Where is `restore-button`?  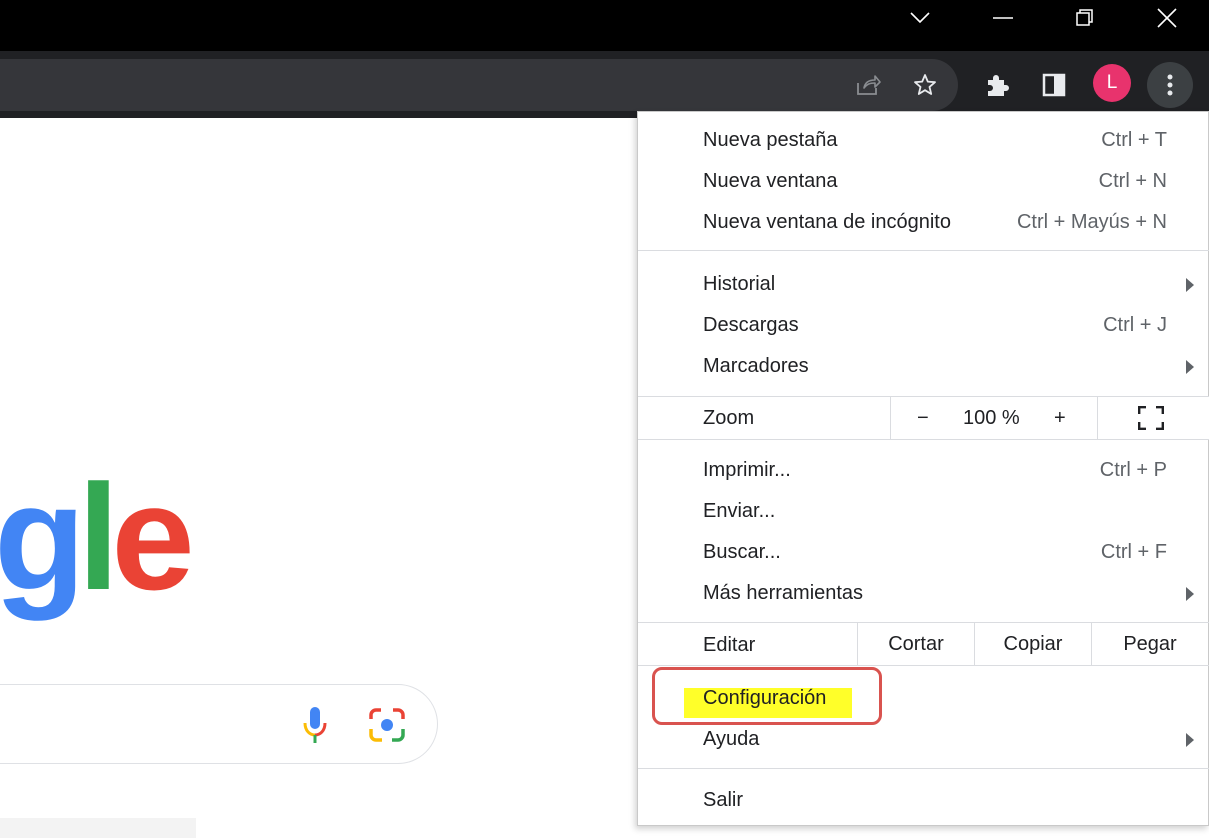 restore-button is located at coordinates (1085, 18).